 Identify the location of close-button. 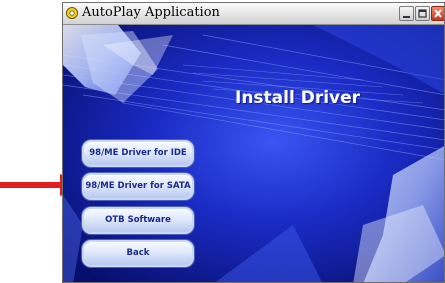
(437, 13).